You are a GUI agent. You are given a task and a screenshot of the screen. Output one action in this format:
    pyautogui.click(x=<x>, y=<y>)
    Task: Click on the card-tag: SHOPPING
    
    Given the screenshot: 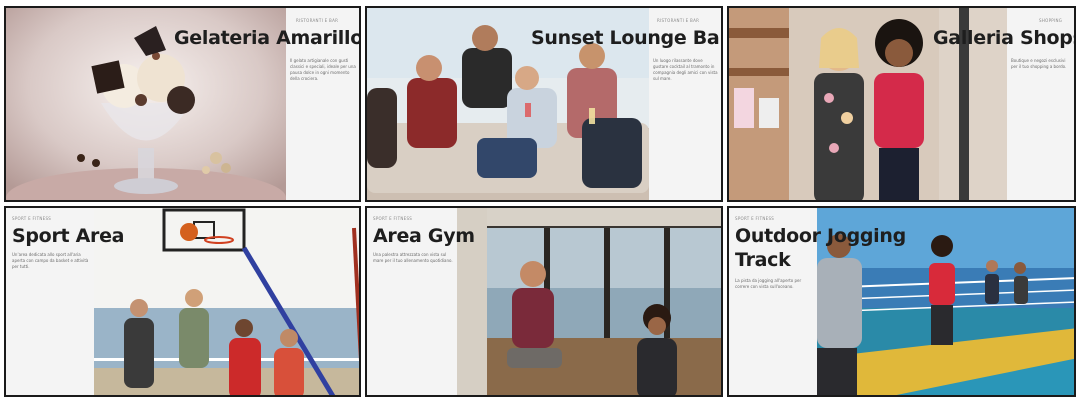 What is the action you would take?
    pyautogui.click(x=1051, y=20)
    